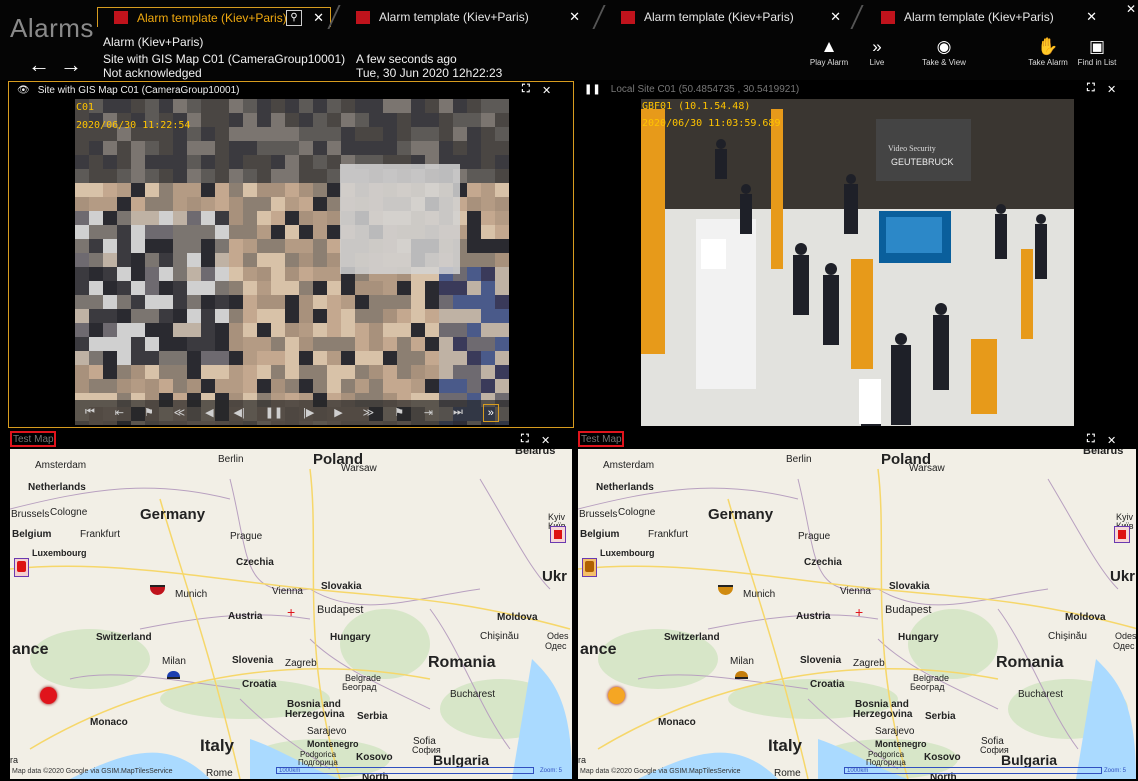 Image resolution: width=1138 pixels, height=781 pixels. I want to click on prev-event-icon: ⇤, so click(119, 412).